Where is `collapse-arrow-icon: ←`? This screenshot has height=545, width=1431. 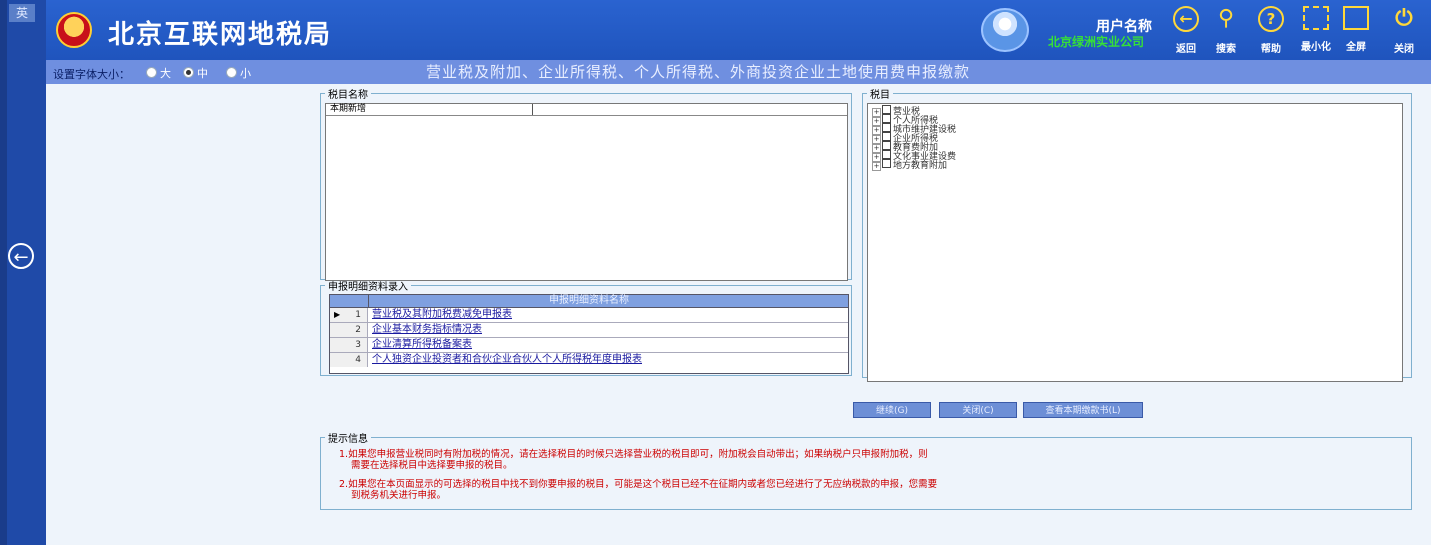 collapse-arrow-icon: ← is located at coordinates (21, 256).